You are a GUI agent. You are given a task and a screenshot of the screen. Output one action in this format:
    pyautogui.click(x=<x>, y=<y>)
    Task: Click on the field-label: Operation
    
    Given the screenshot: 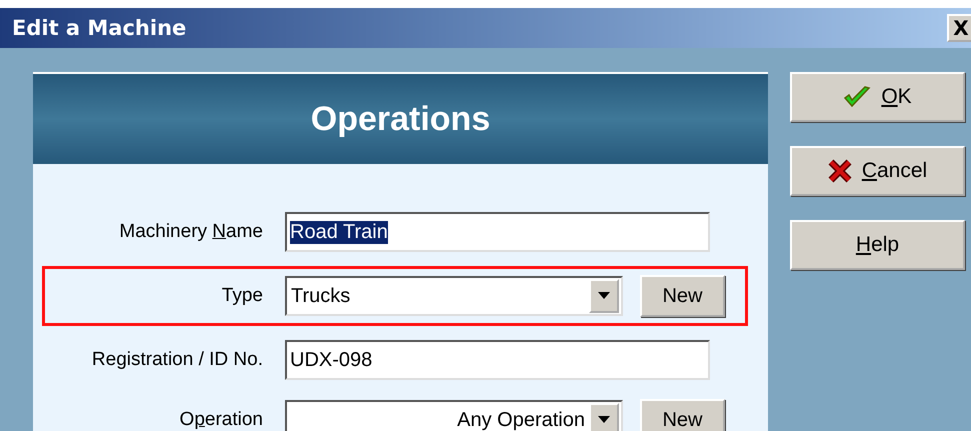 What is the action you would take?
    pyautogui.click(x=220, y=420)
    